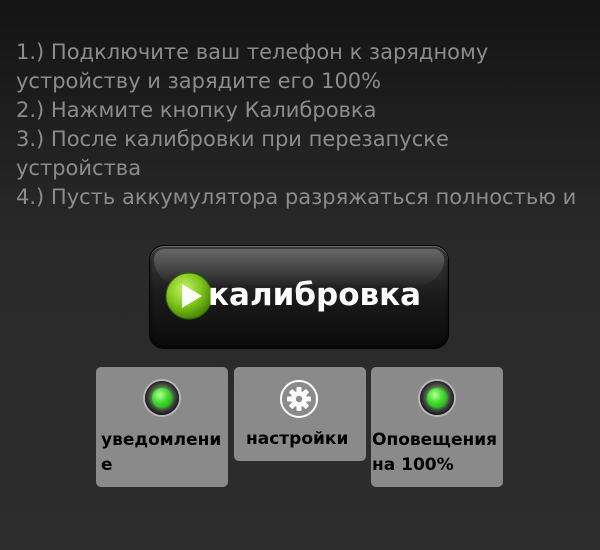 Image resolution: width=600 pixels, height=550 pixels. I want to click on notification-label-line2: е, so click(107, 465).